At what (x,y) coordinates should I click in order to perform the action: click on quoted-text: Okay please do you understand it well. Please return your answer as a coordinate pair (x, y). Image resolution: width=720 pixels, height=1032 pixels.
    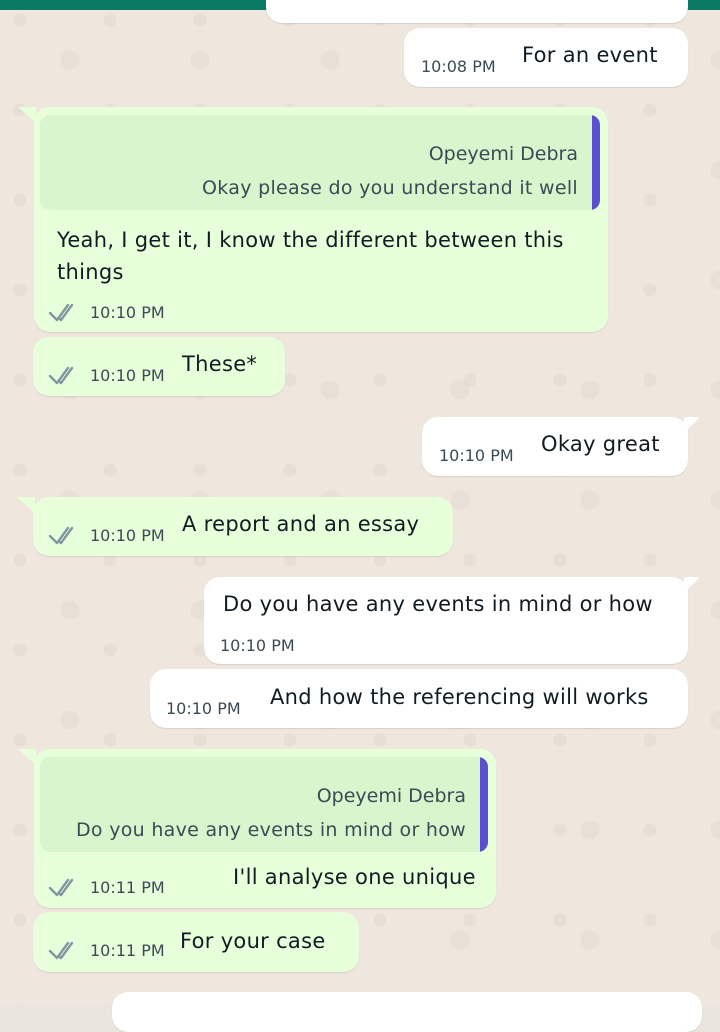
    Looking at the image, I should click on (390, 188).